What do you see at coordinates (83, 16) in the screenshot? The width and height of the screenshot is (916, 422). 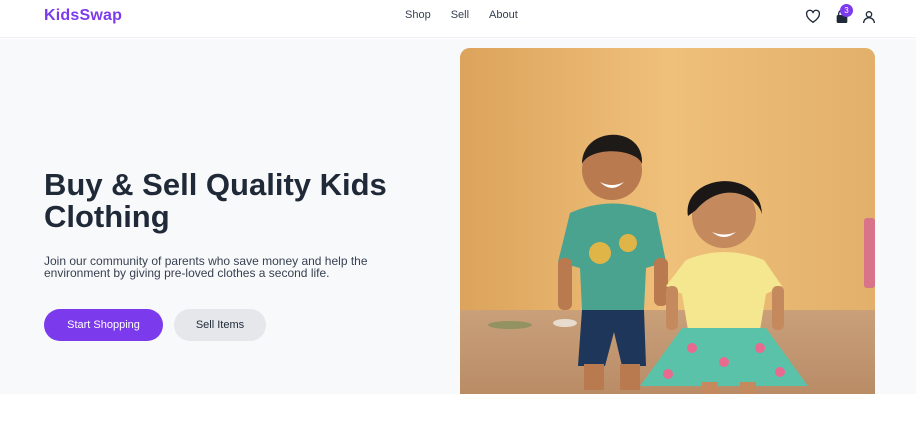 I see `brand-logo: KidsSwap` at bounding box center [83, 16].